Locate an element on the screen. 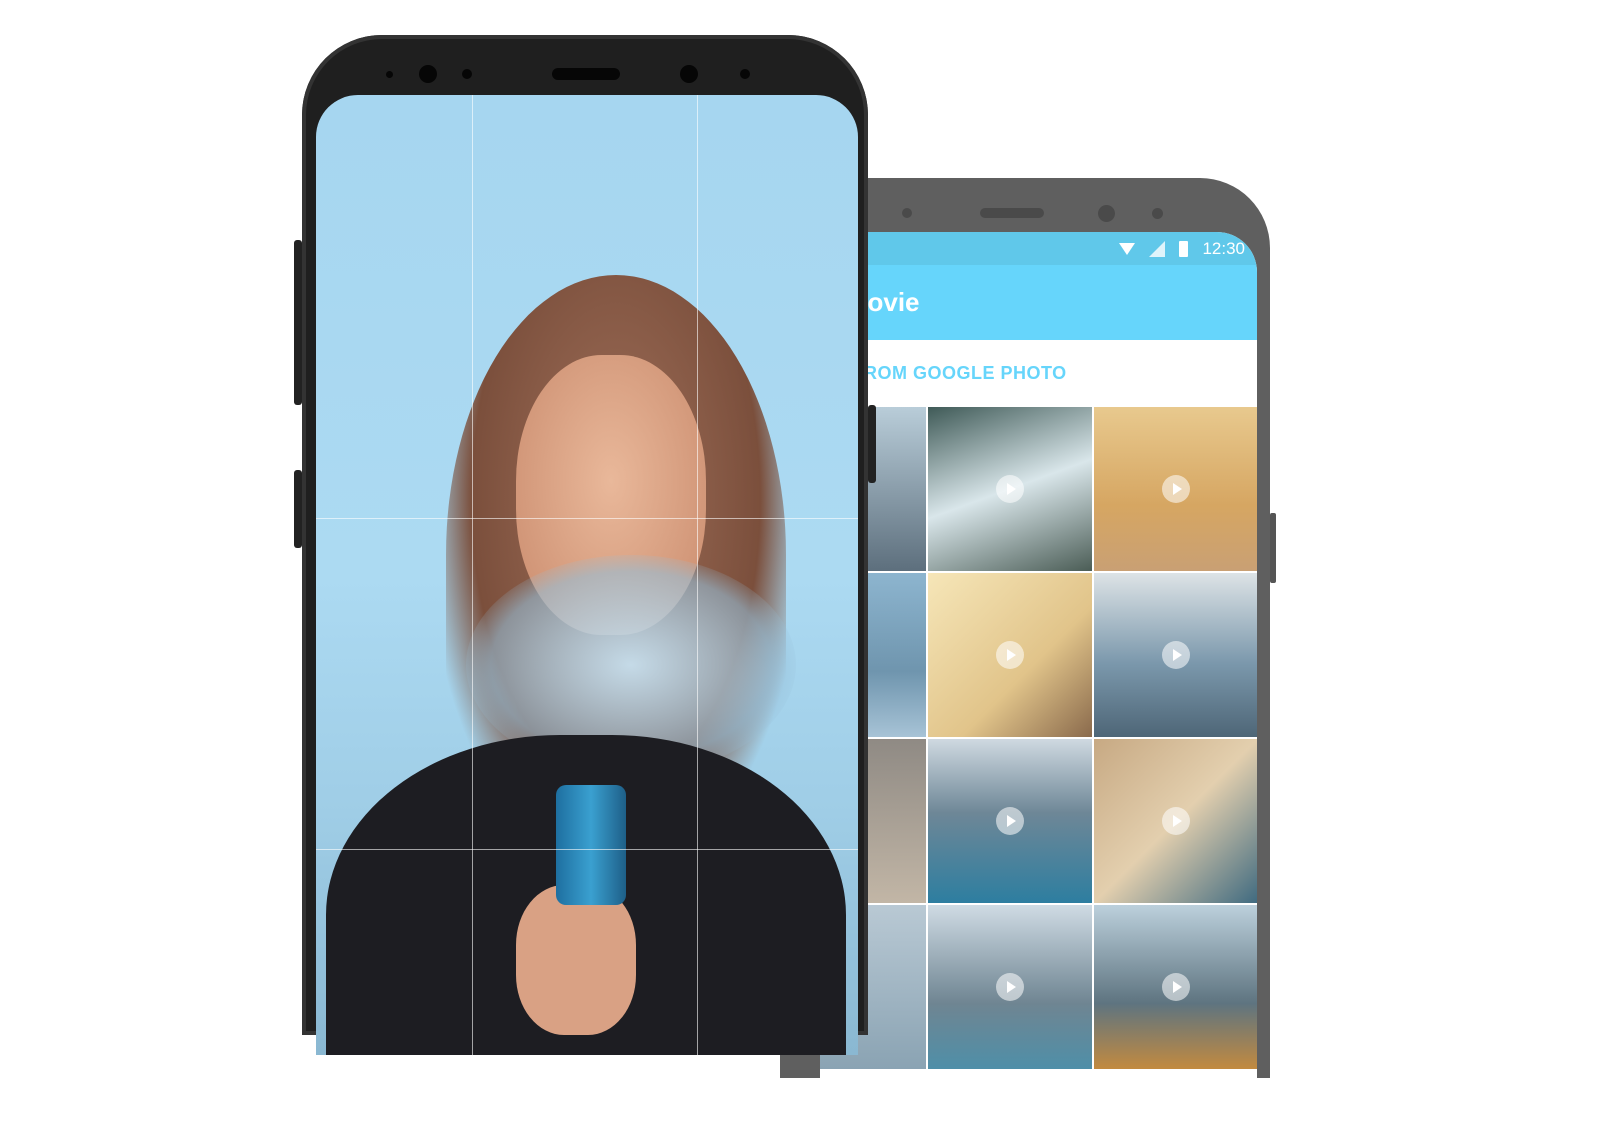  movie-thumbnail-hair-portrait is located at coordinates (1175, 821).